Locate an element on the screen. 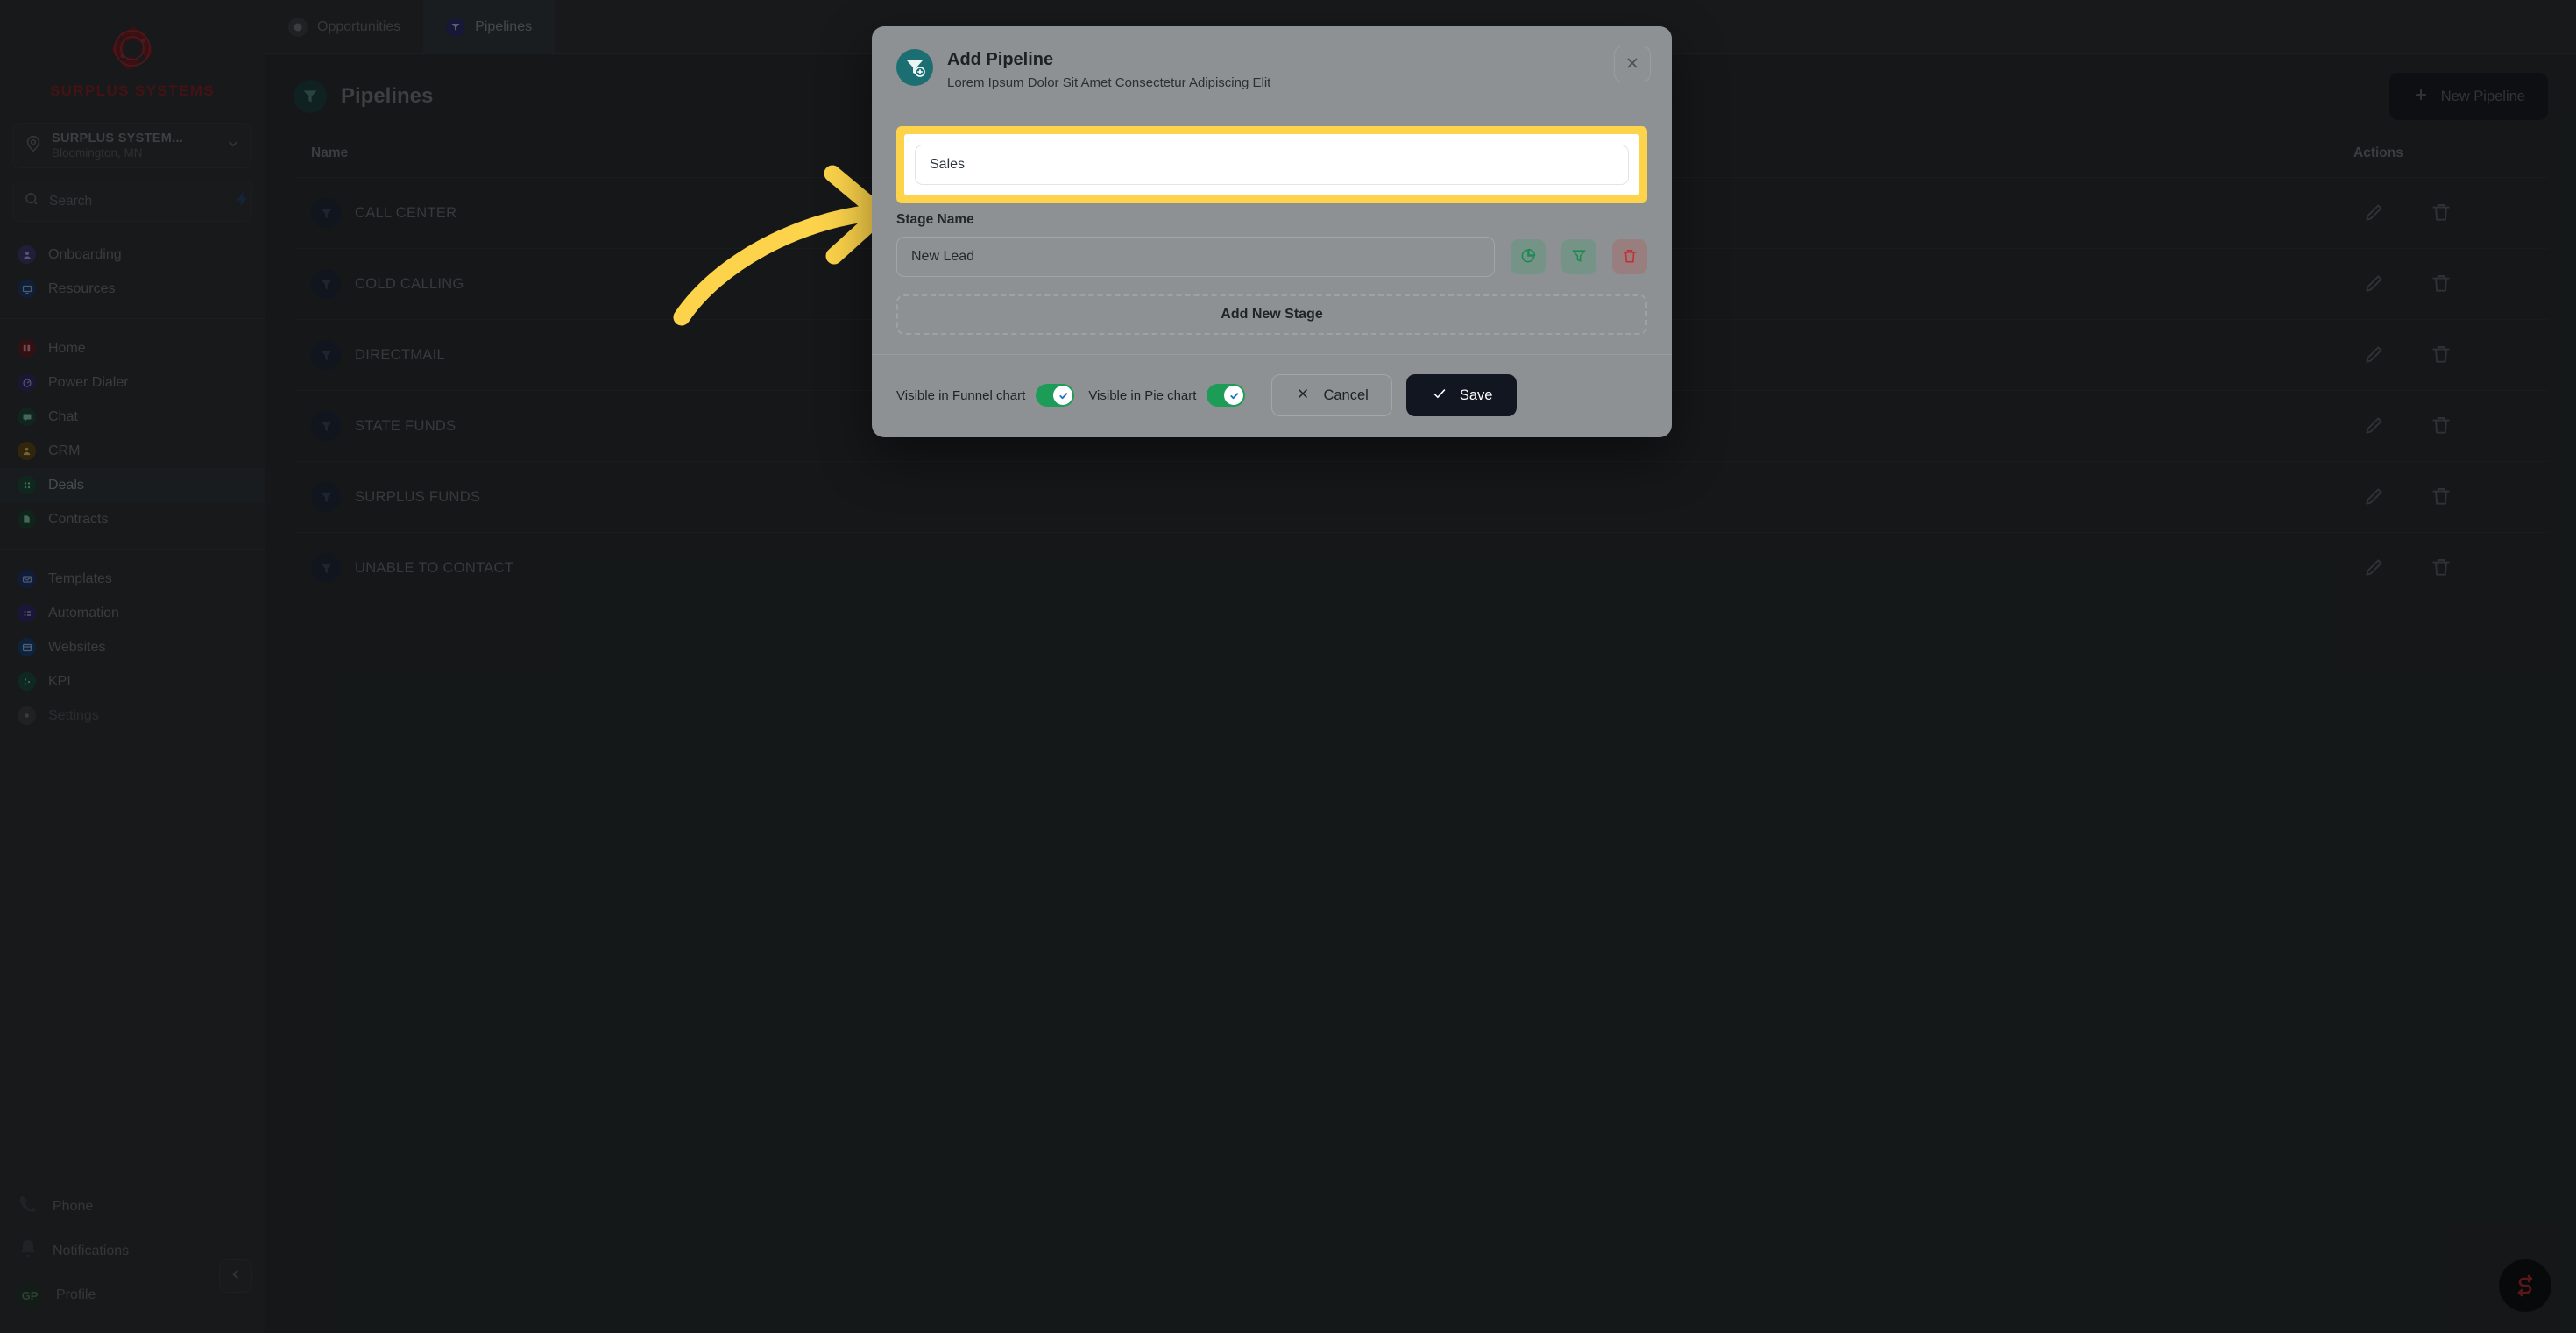 The height and width of the screenshot is (1333, 2576). visible-in-pie-chart-toggle is located at coordinates (1226, 395).